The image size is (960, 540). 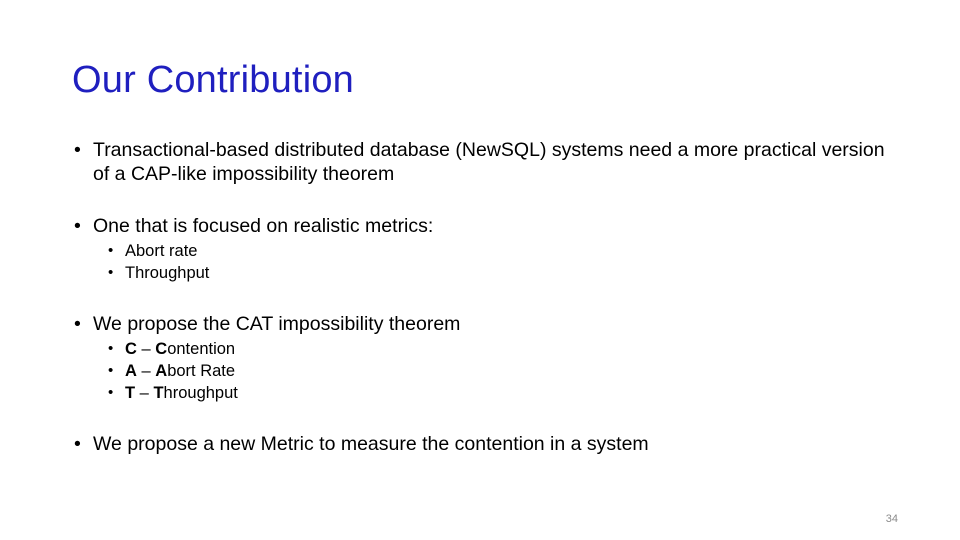 I want to click on sub-bullet-initial: C, so click(x=131, y=349).